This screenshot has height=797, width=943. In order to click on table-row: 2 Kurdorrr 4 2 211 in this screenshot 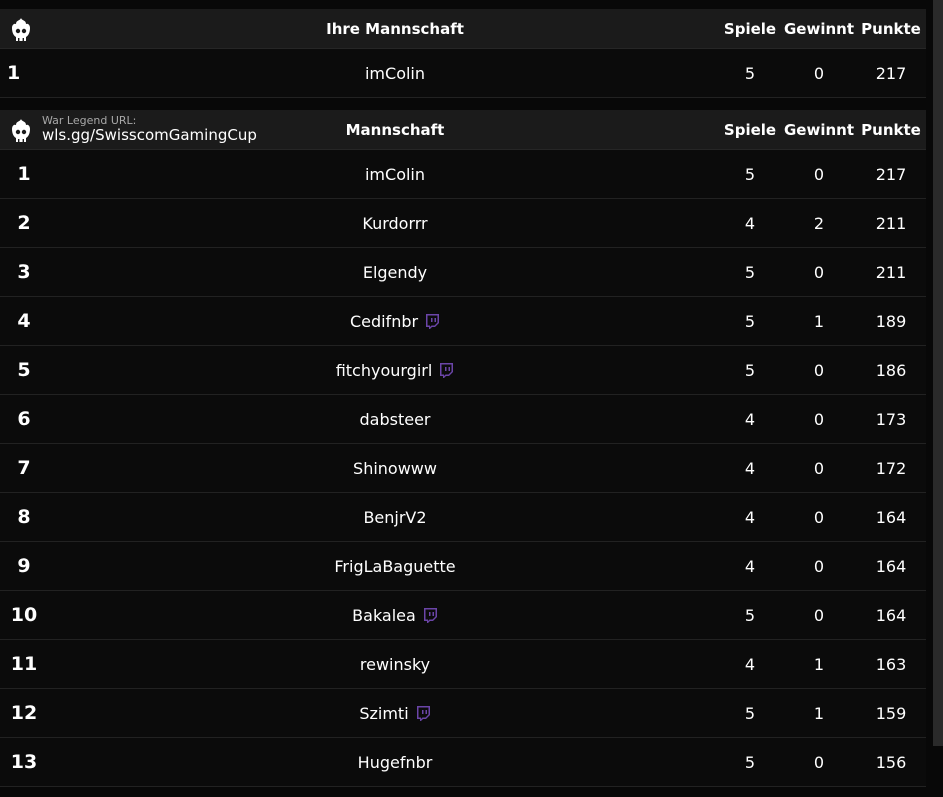, I will do `click(463, 223)`.